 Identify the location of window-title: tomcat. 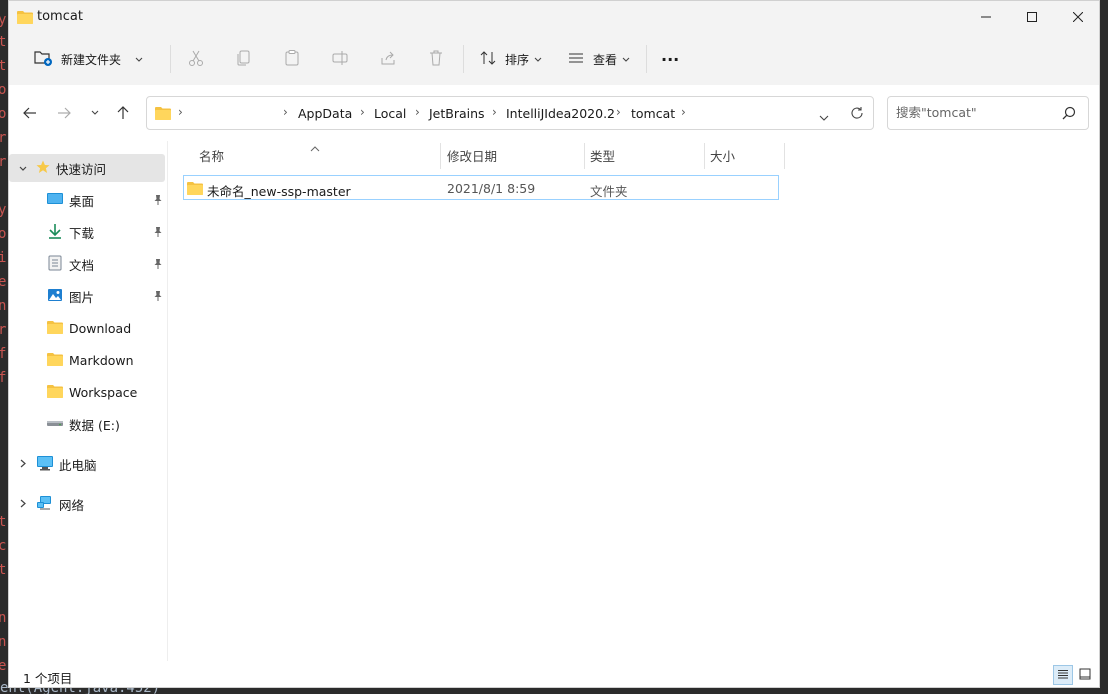
(60, 16).